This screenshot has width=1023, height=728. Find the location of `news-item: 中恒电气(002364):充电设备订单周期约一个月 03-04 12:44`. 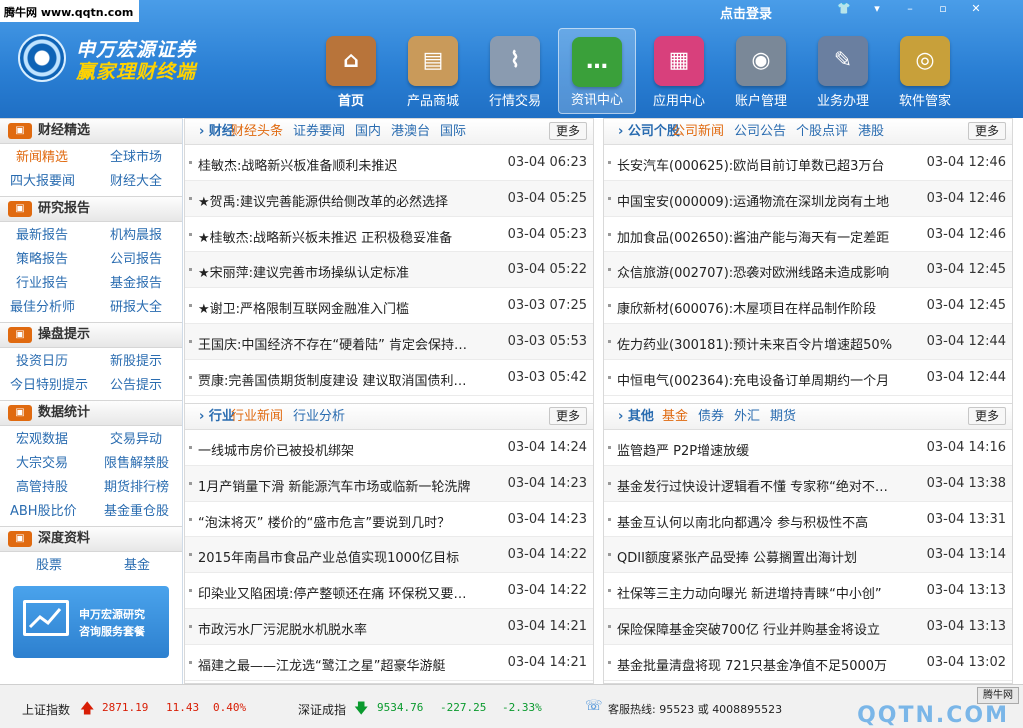

news-item: 中恒电气(002364):充电设备订单周期约一个月 03-04 12:44 is located at coordinates (808, 378).